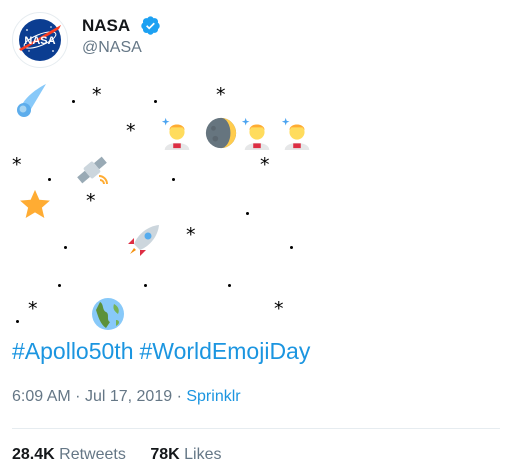  I want to click on satellite-icon, so click(92, 170).